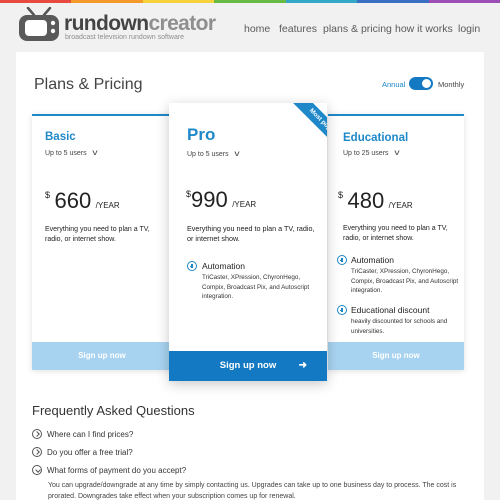 The height and width of the screenshot is (500, 500). Describe the element at coordinates (307, 132) in the screenshot. I see `most-popular-badge: Most popular` at that location.